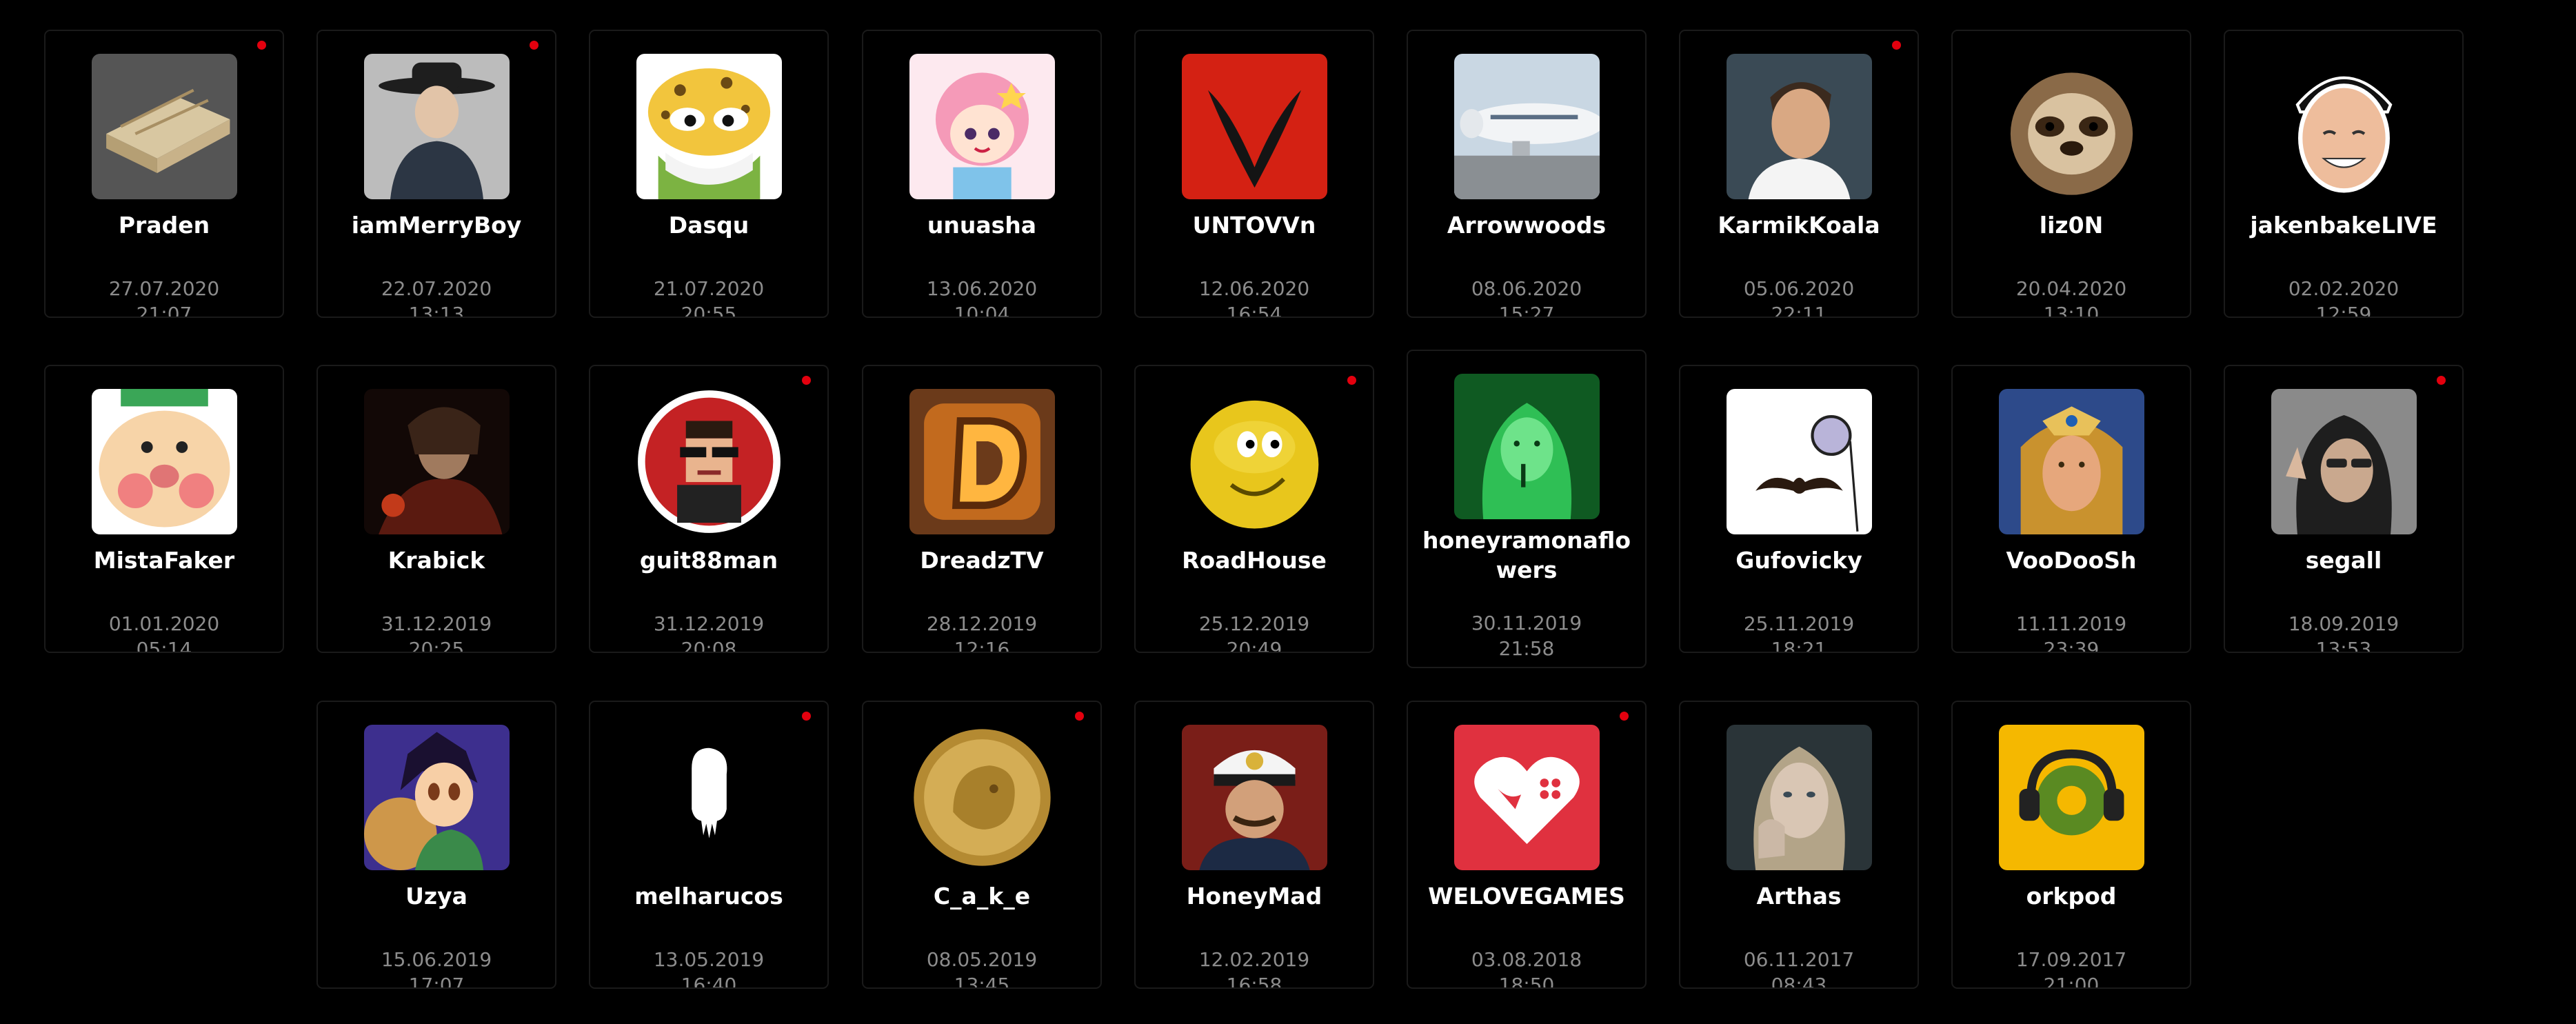  Describe the element at coordinates (1799, 959) in the screenshot. I see `channel-date: 06.11.2017` at that location.